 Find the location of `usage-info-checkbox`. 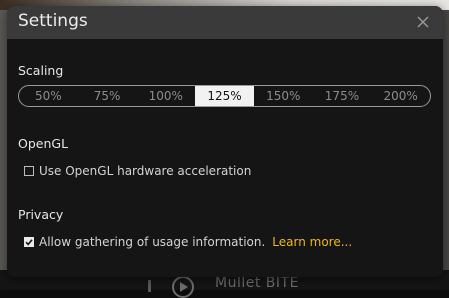

usage-info-checkbox is located at coordinates (29, 242).